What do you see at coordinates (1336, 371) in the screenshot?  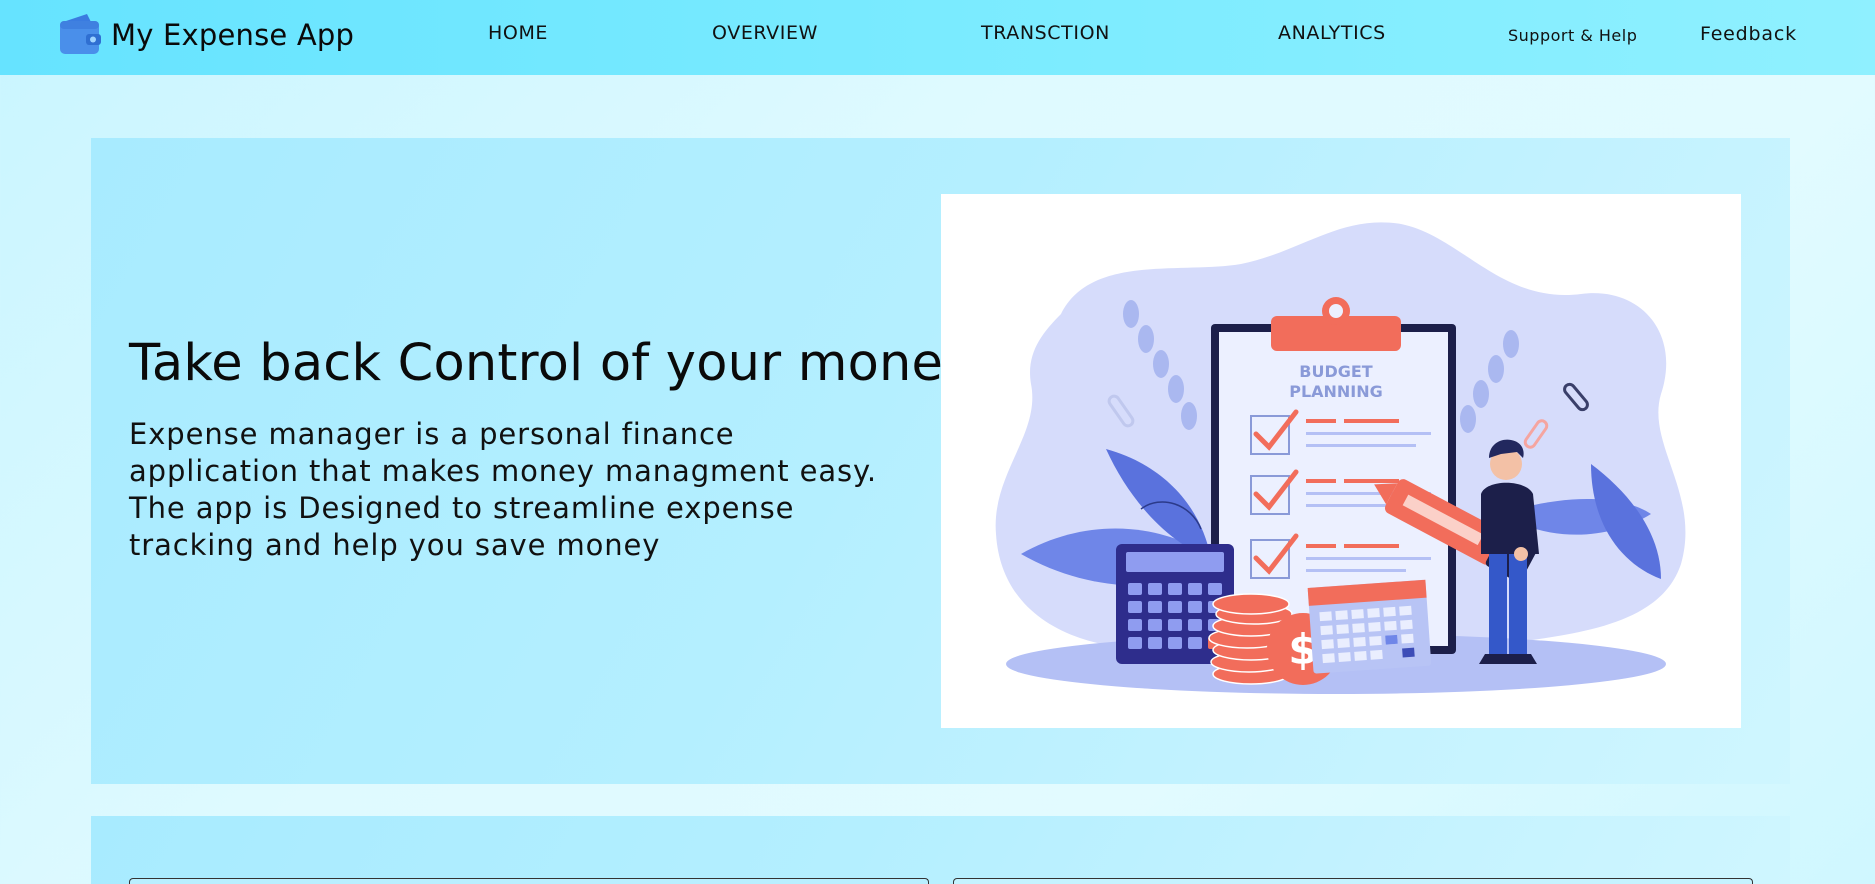 I see `clipboard-text-budget: BUDGET` at bounding box center [1336, 371].